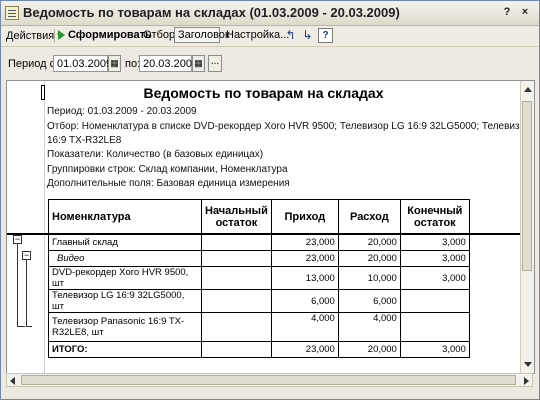 Image resolution: width=540 pixels, height=400 pixels. Describe the element at coordinates (304, 278) in the screenshot. I see `income-cell: 13,000` at that location.